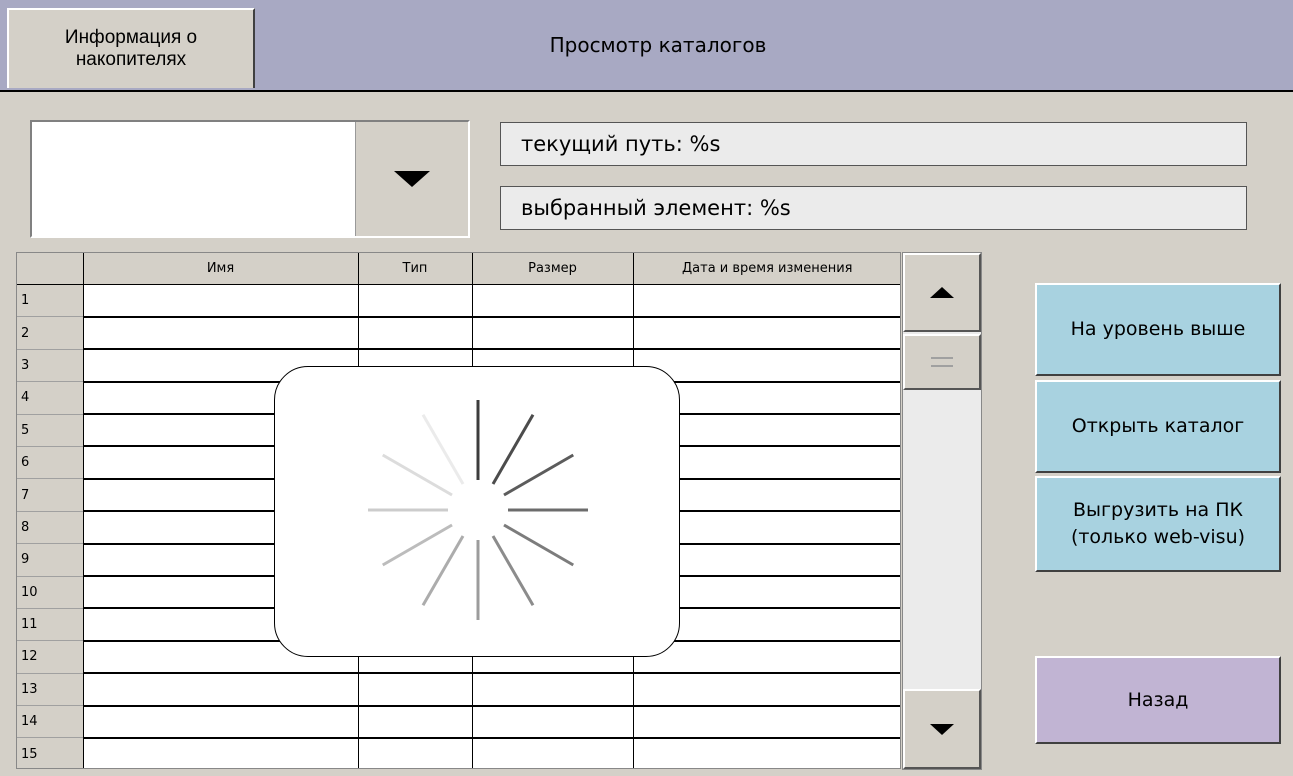 The width and height of the screenshot is (1293, 776). What do you see at coordinates (250, 179) in the screenshot?
I see `directory-combobox` at bounding box center [250, 179].